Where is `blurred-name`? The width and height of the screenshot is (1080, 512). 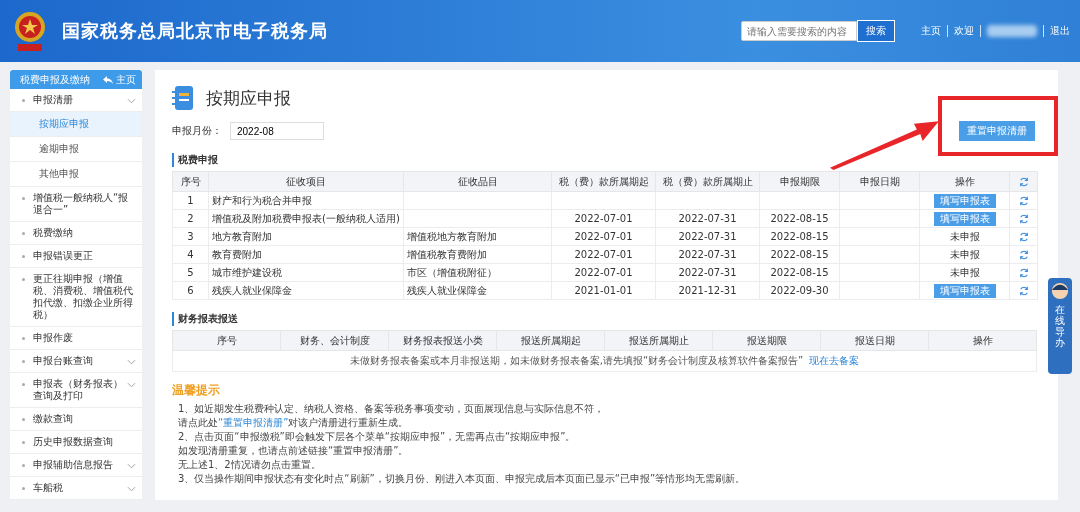 blurred-name is located at coordinates (1012, 31).